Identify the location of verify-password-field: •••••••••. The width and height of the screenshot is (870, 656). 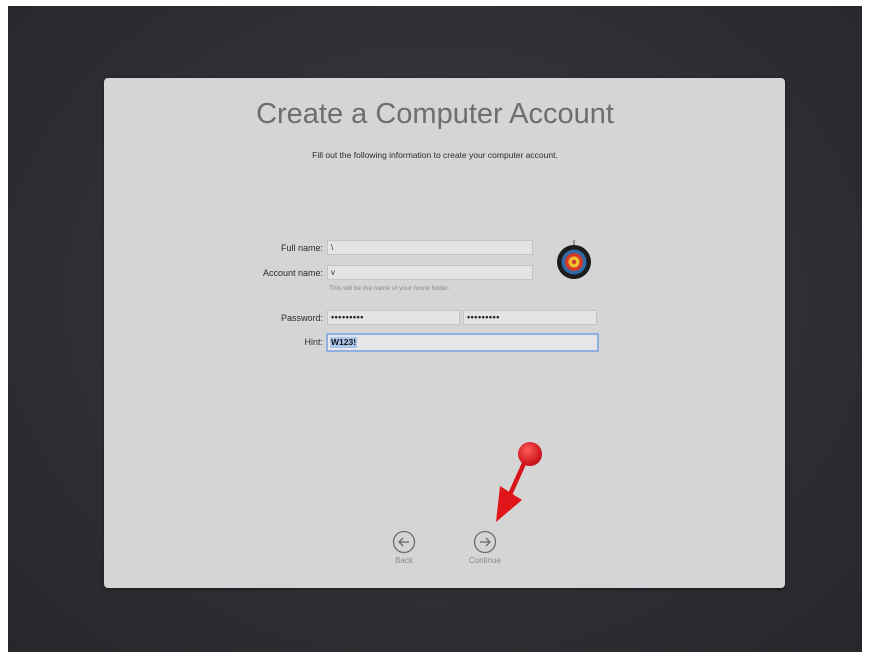
(530, 317).